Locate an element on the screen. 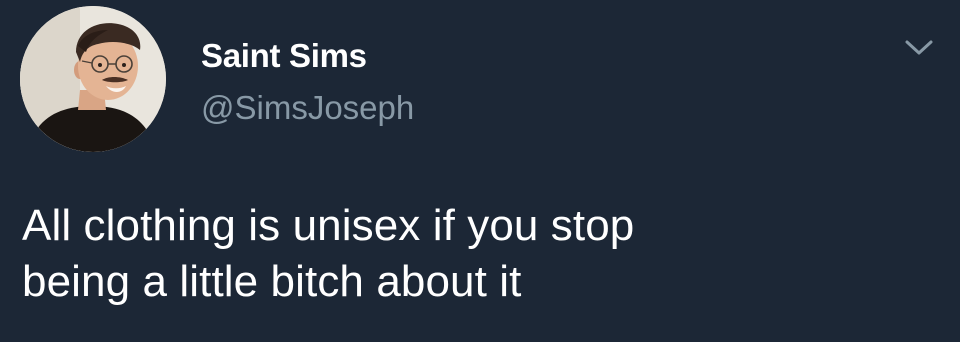  tweet-menu-button is located at coordinates (919, 48).